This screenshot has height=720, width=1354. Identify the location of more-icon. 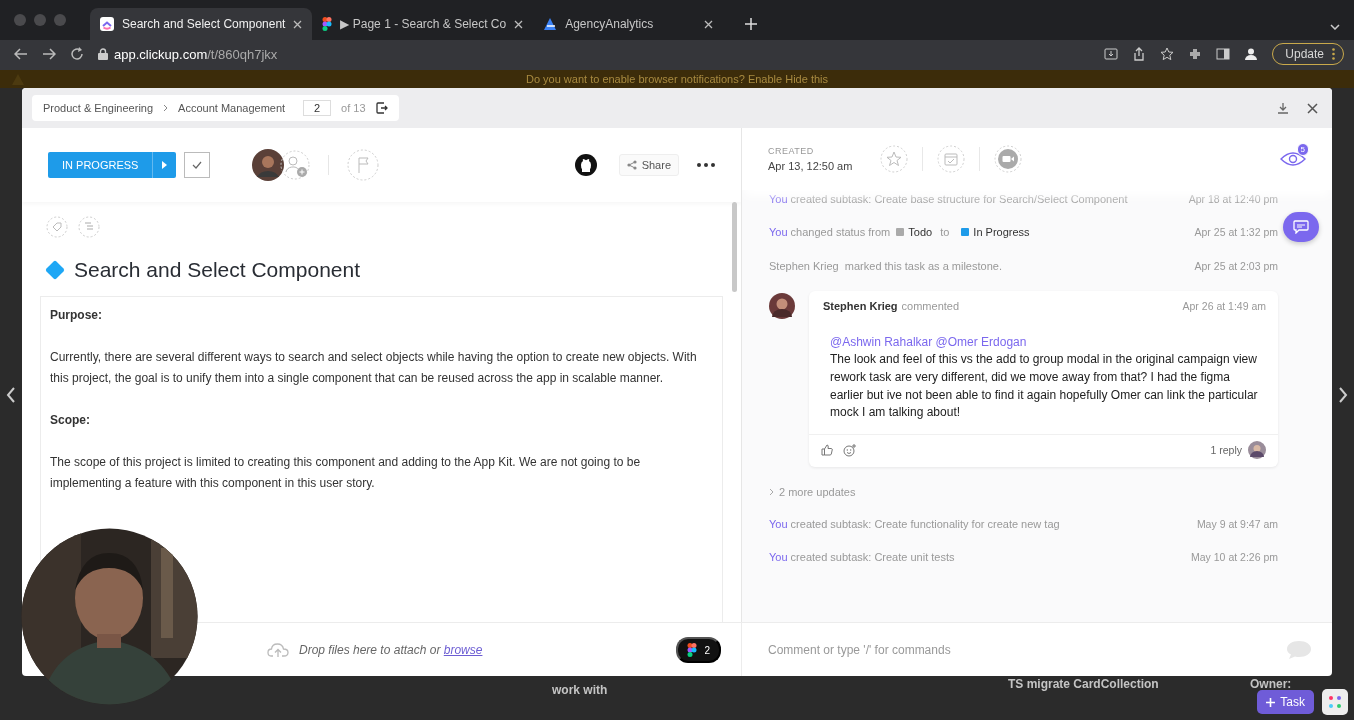
(706, 165).